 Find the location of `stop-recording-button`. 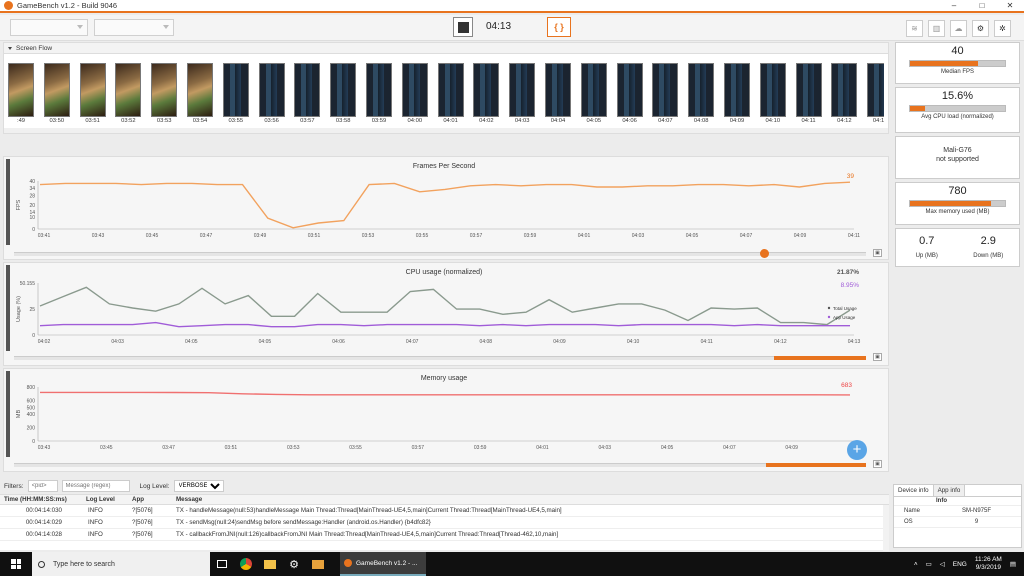

stop-recording-button is located at coordinates (463, 27).